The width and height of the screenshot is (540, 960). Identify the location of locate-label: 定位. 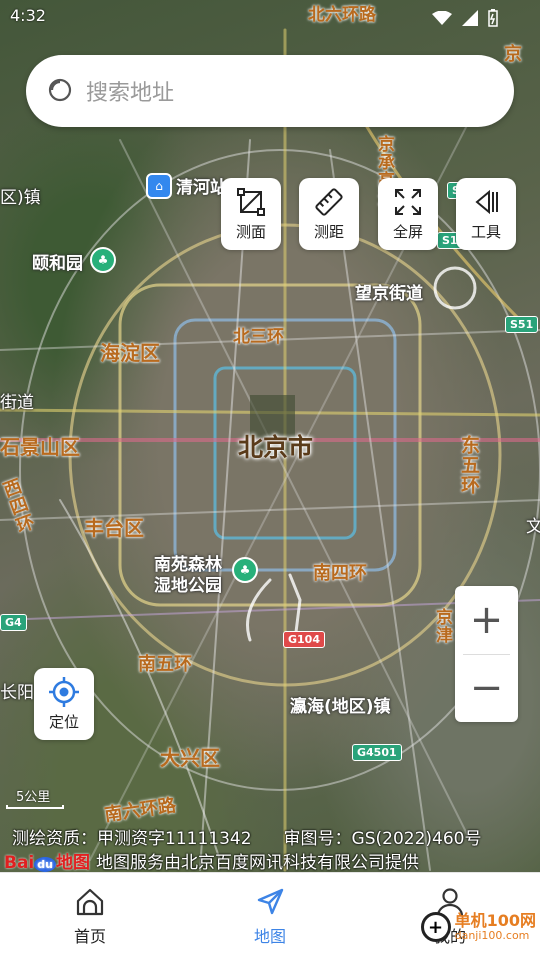
(63, 721).